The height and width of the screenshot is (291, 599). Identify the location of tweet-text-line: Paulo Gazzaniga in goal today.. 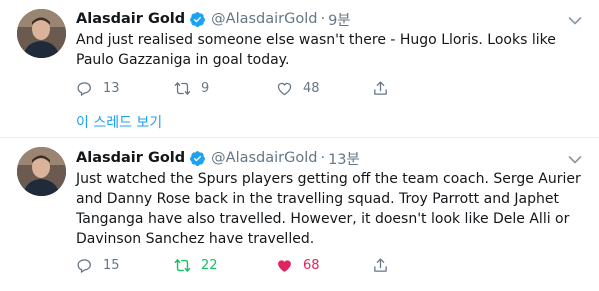
(183, 60).